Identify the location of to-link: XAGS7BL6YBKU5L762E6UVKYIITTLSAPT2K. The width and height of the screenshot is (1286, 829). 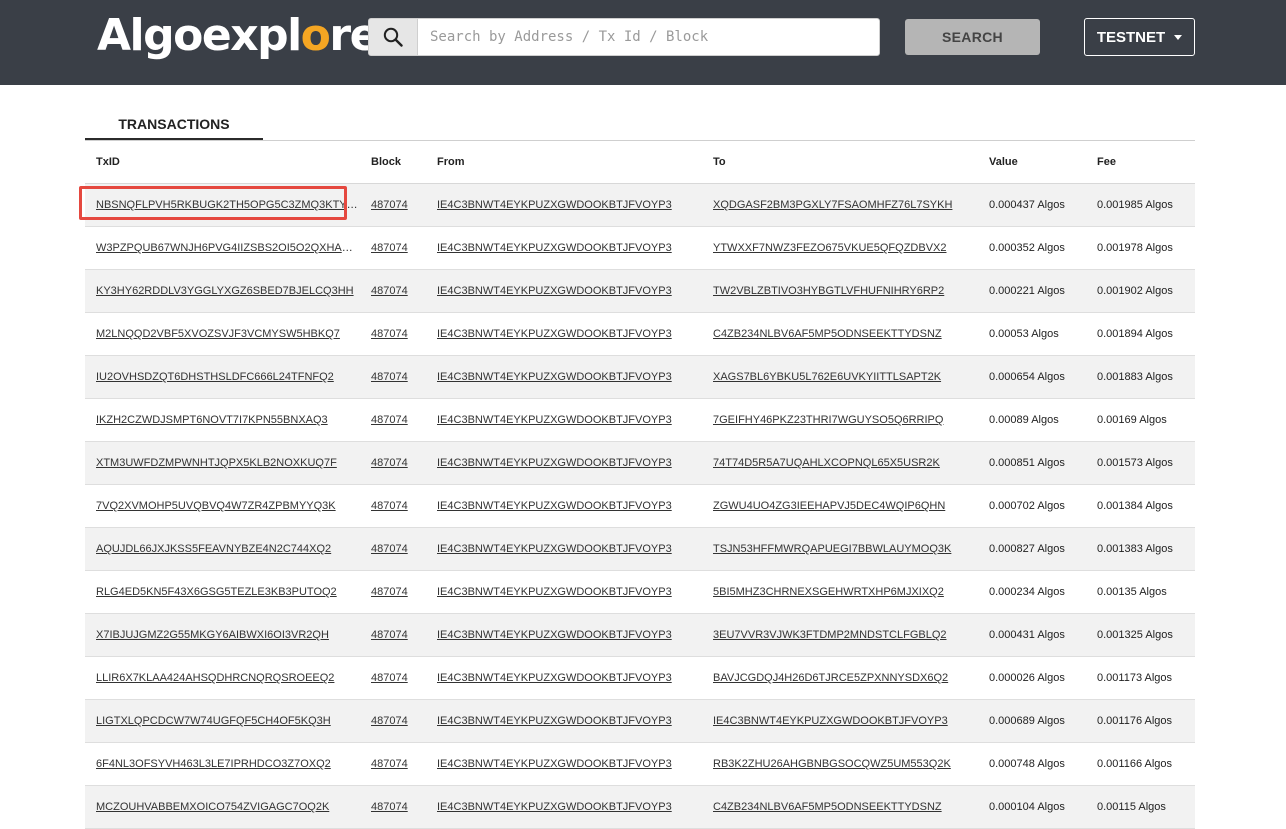
(827, 377).